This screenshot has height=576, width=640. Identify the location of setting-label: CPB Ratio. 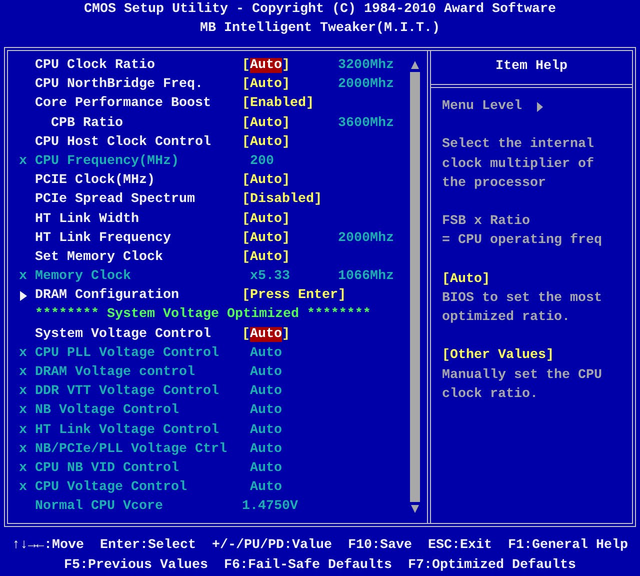
(79, 123).